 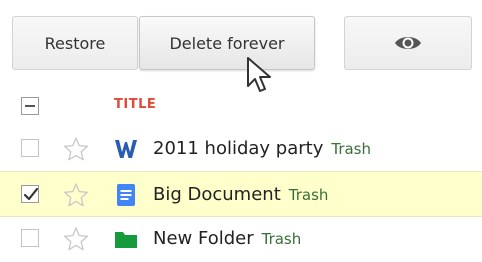 I want to click on eye-icon, so click(x=408, y=43).